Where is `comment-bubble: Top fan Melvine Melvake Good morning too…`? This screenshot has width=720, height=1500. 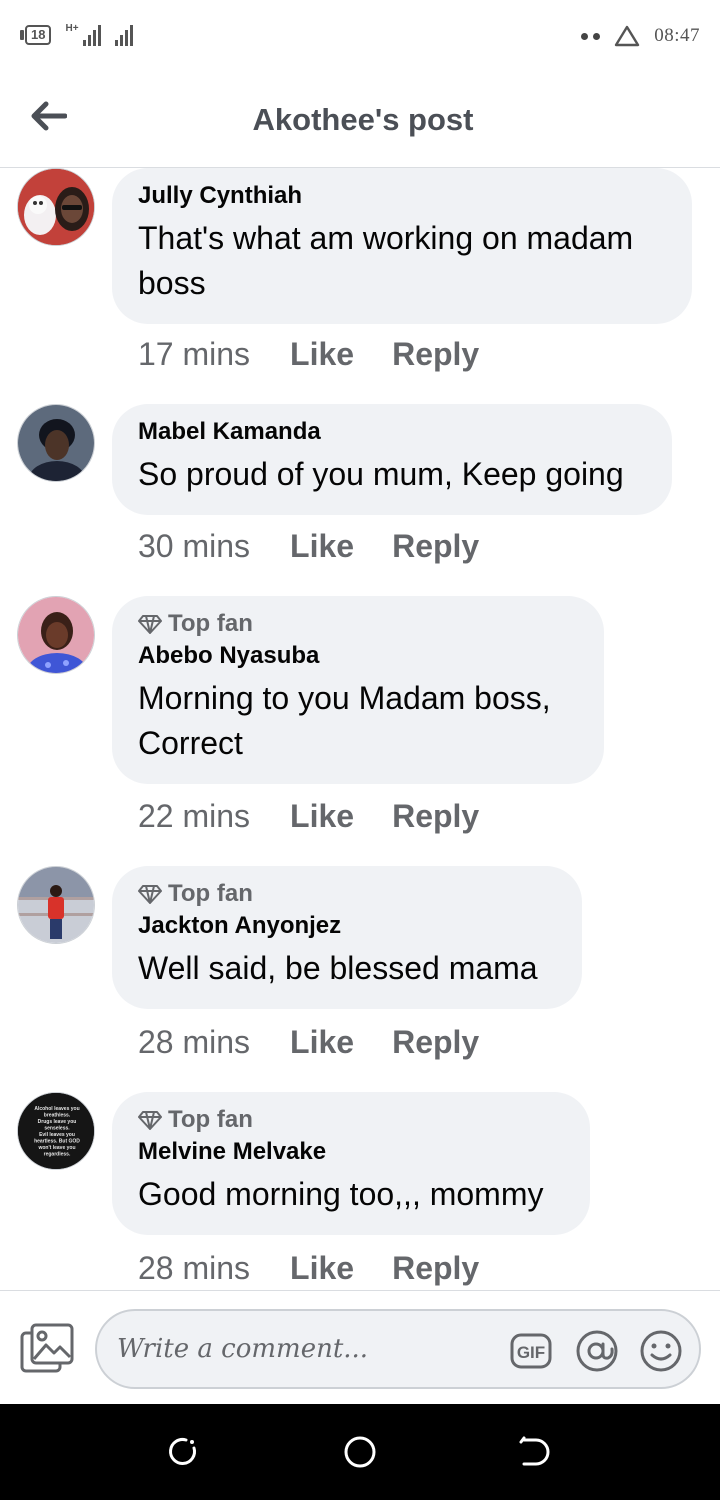
comment-bubble: Top fan Melvine Melvake Good morning too… is located at coordinates (351, 1163).